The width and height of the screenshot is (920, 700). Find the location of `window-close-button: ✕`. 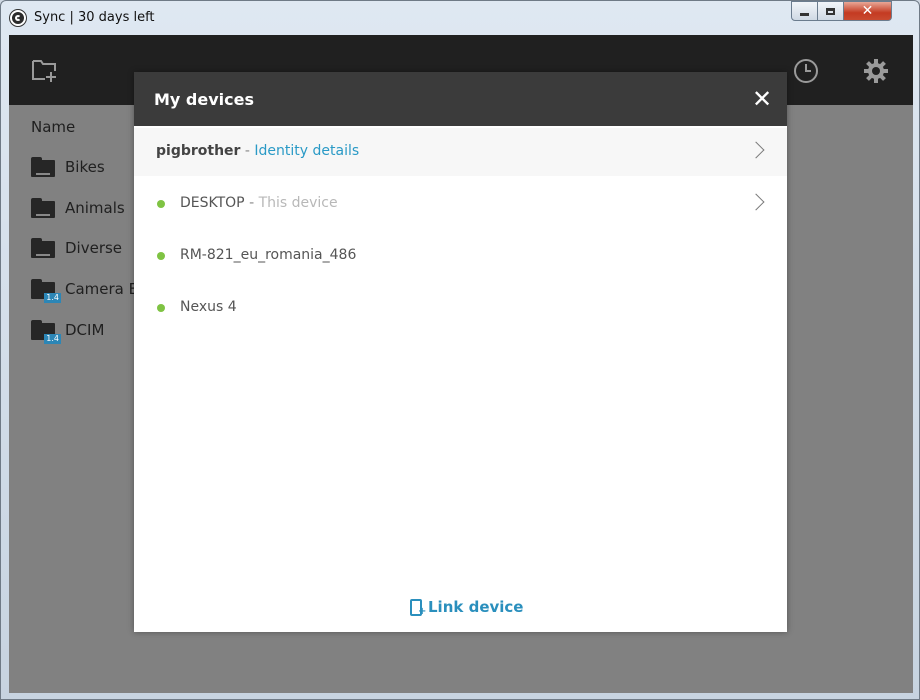

window-close-button: ✕ is located at coordinates (868, 11).